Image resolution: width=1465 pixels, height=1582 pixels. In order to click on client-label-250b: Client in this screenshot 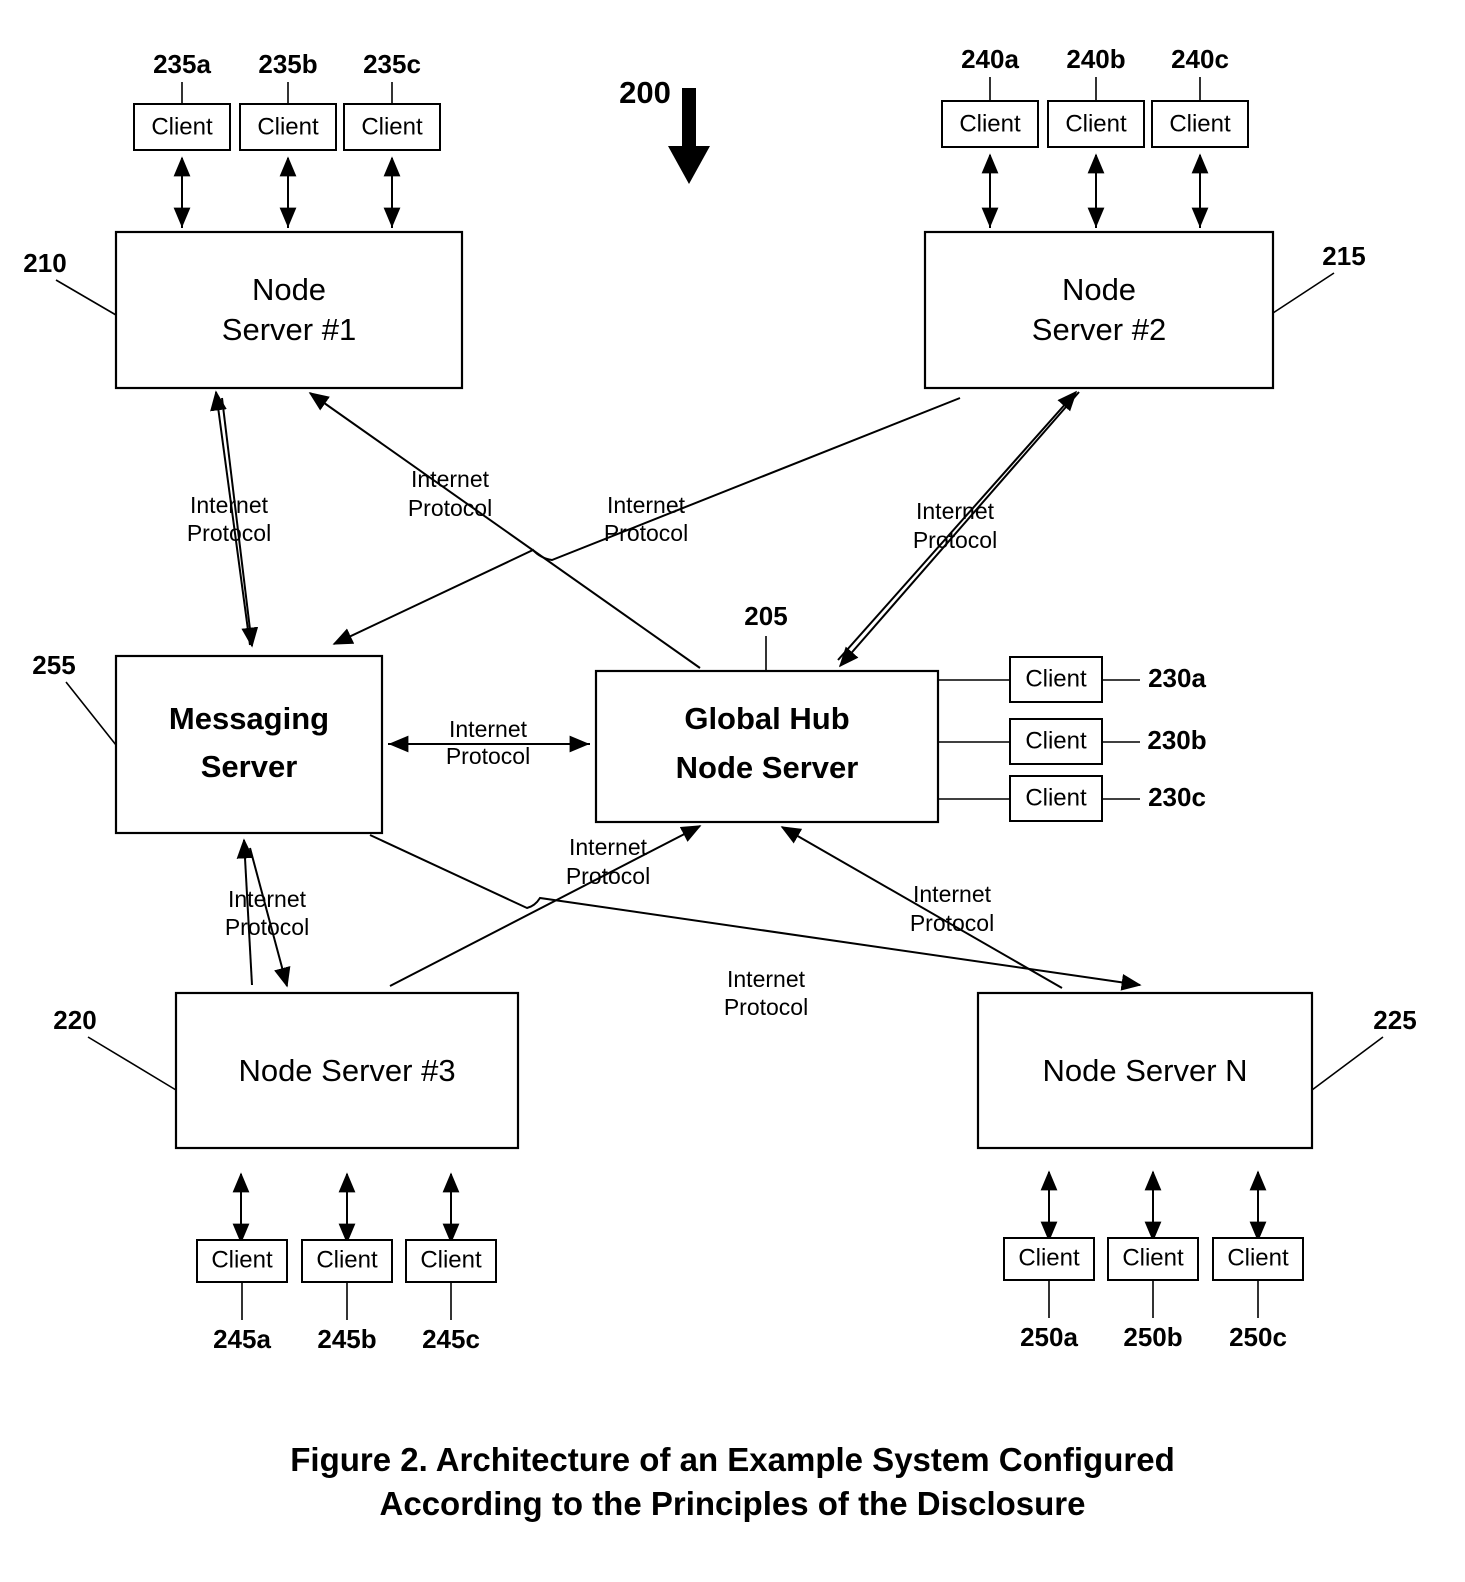, I will do `click(1153, 1257)`.